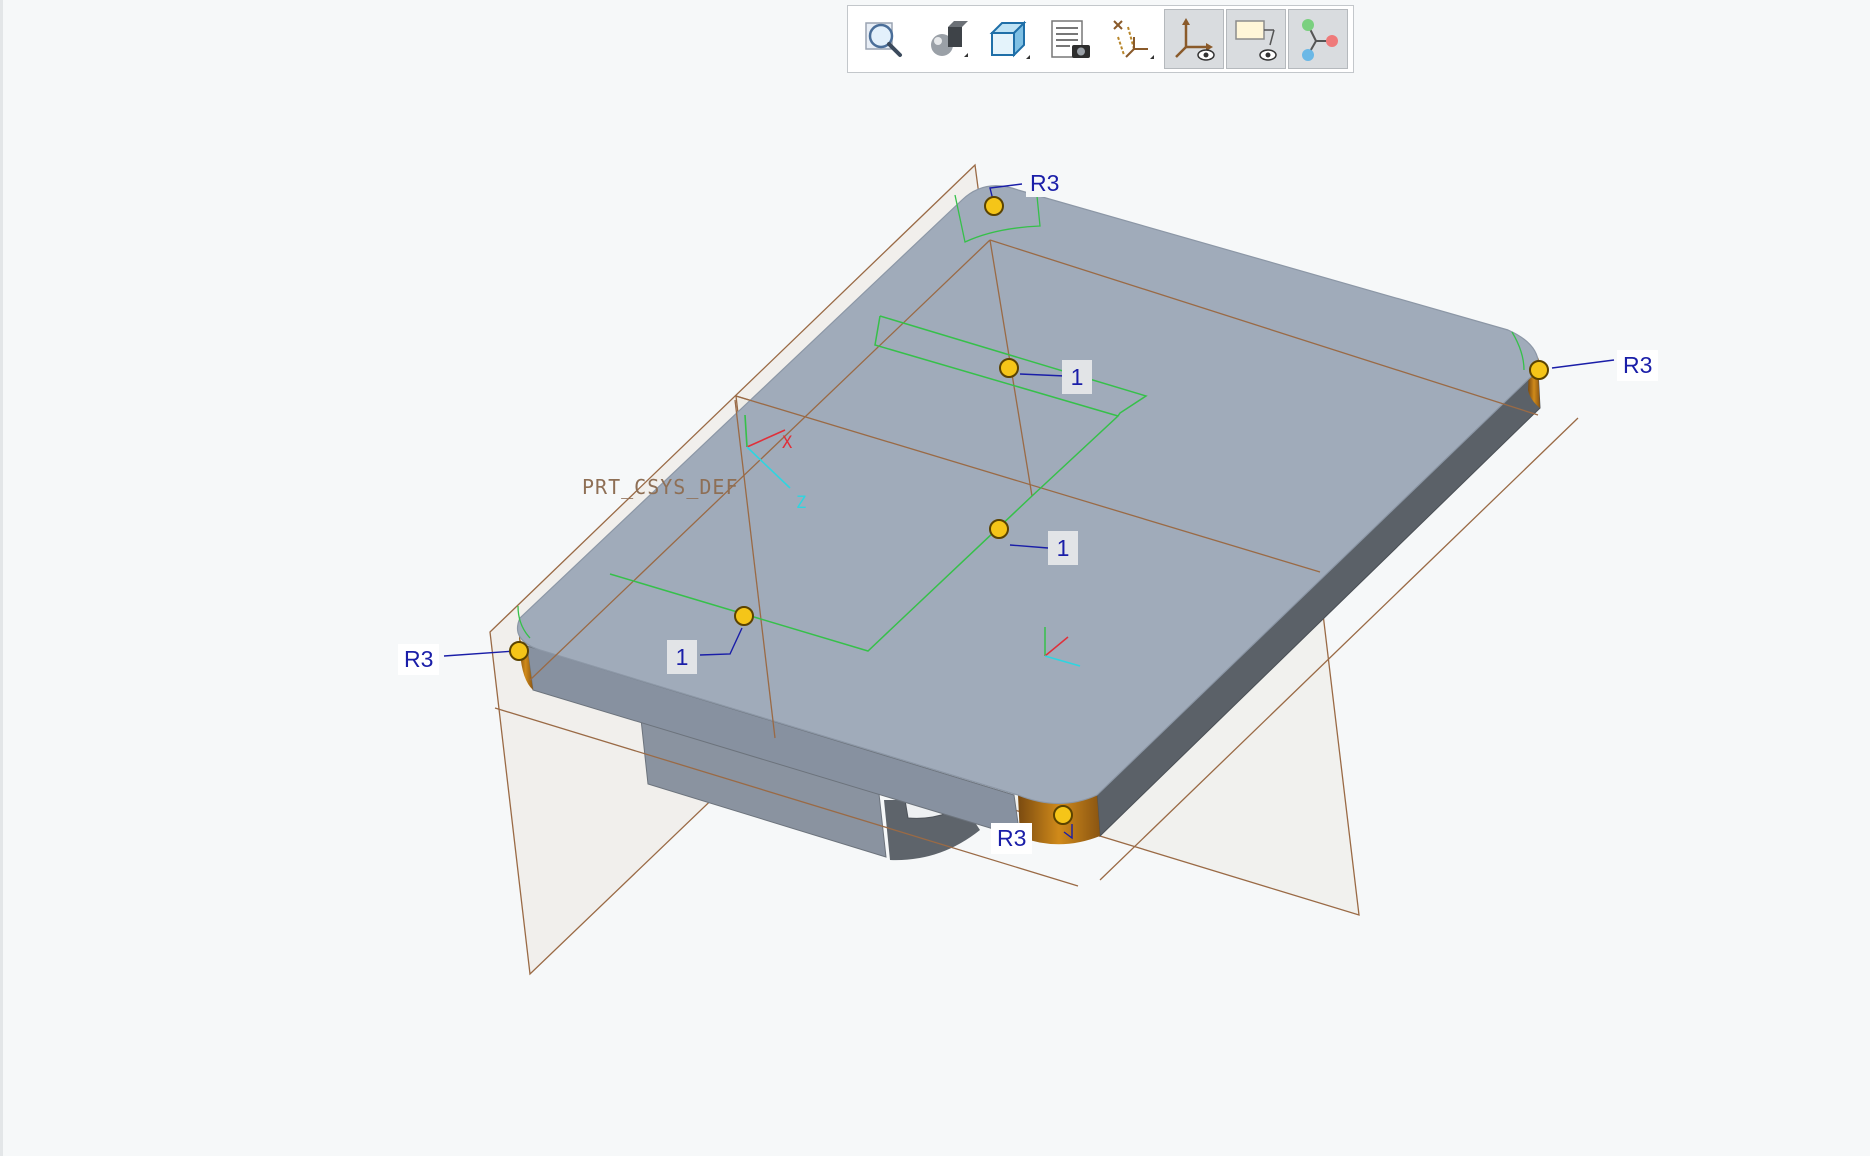 The image size is (1870, 1156). Describe the element at coordinates (1012, 838) in the screenshot. I see `annotation-radius-bottom: R3` at that location.